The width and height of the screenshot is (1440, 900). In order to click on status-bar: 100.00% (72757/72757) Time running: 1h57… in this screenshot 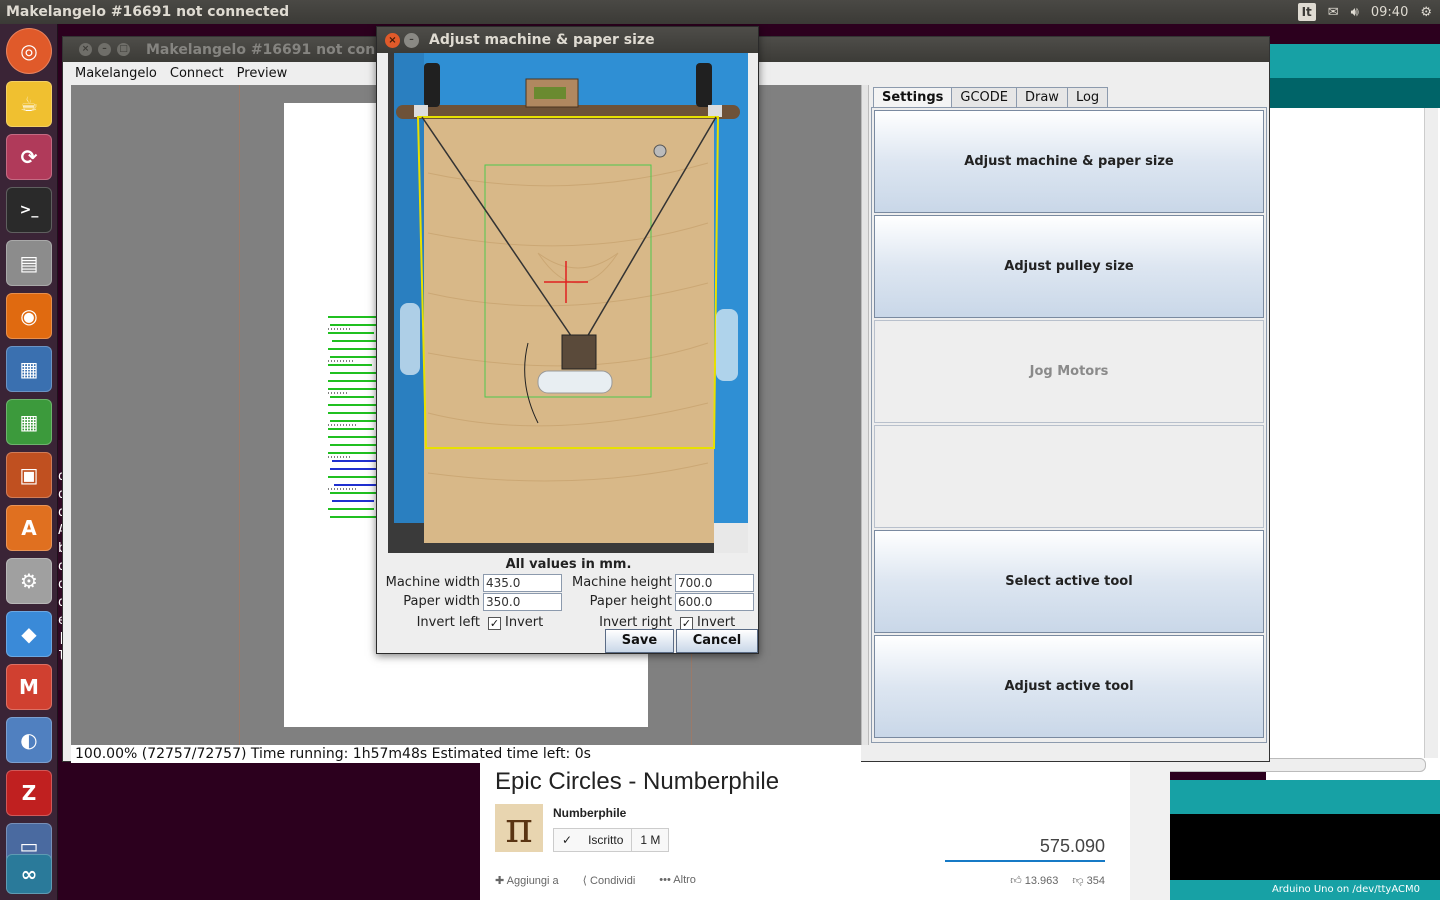, I will do `click(466, 754)`.